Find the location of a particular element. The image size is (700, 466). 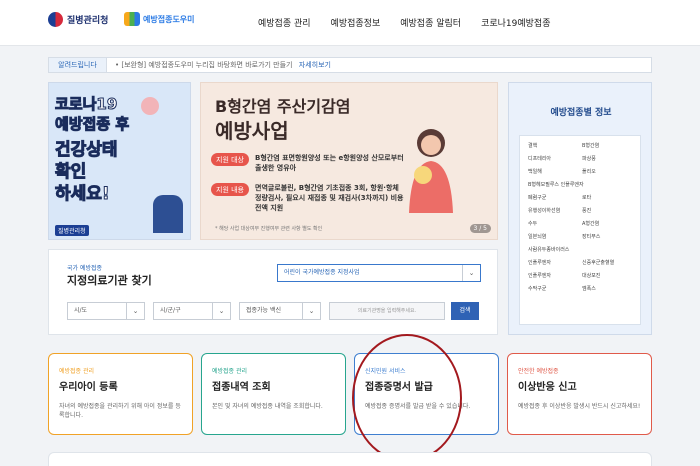

card-desc: 본인 및 자녀의 예방접종 내역을 조회합니다. is located at coordinates (267, 406).